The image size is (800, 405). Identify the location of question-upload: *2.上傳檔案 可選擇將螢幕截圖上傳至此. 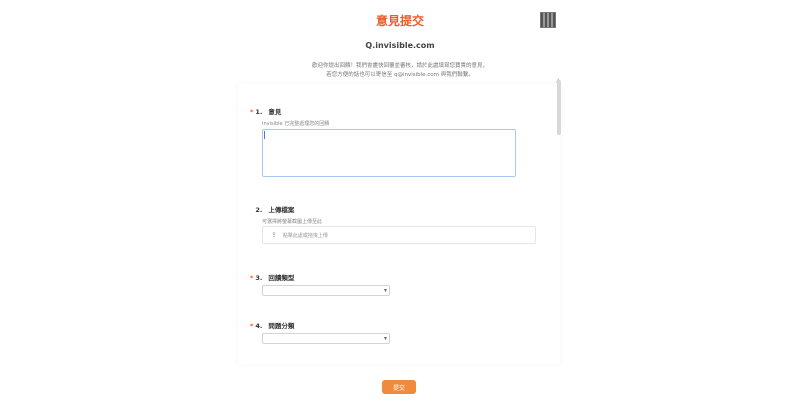
(286, 214).